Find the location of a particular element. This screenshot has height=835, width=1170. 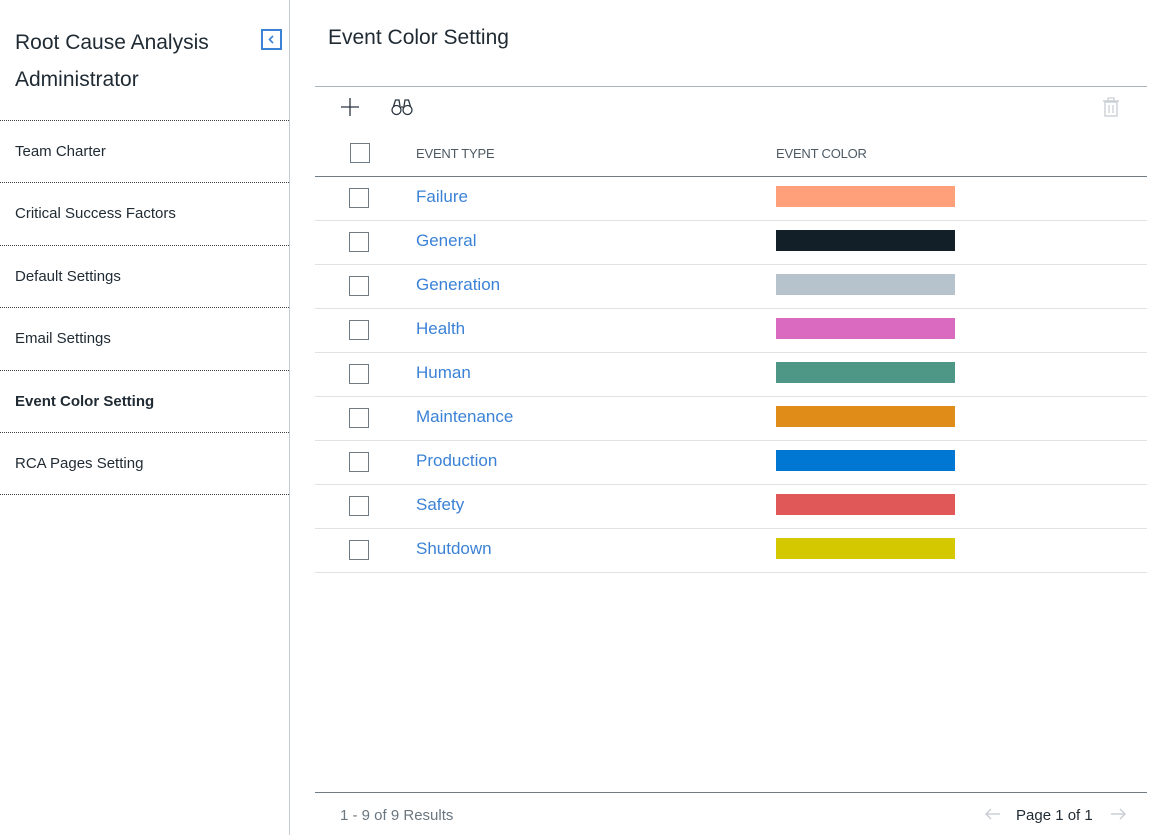

select-all-checkbox is located at coordinates (360, 153).